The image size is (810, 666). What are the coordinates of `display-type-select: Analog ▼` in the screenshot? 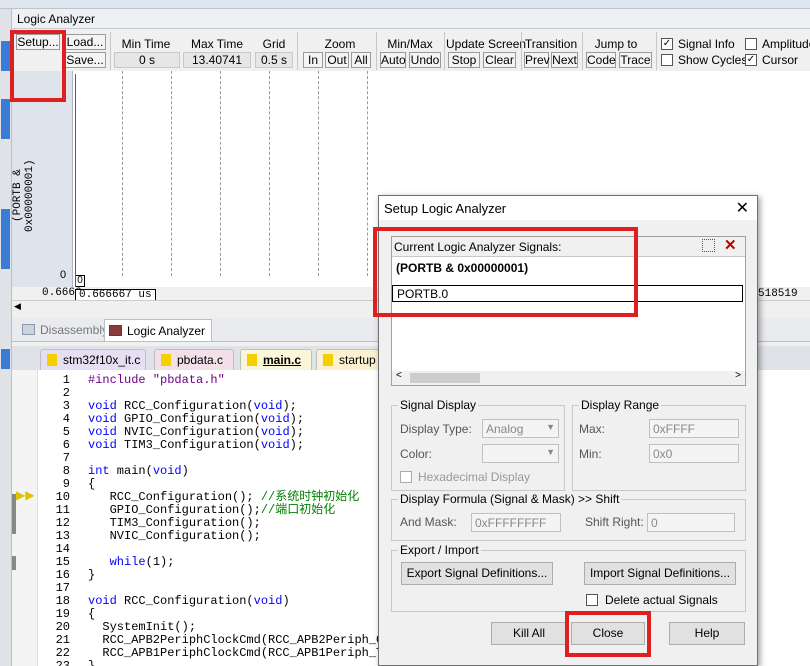 It's located at (520, 428).